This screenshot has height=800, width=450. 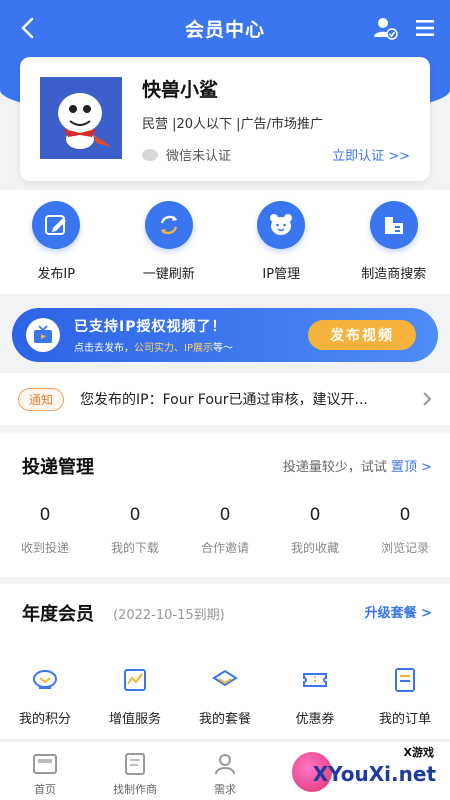 I want to click on verify-now-link: 立即认证 >>, so click(x=371, y=154).